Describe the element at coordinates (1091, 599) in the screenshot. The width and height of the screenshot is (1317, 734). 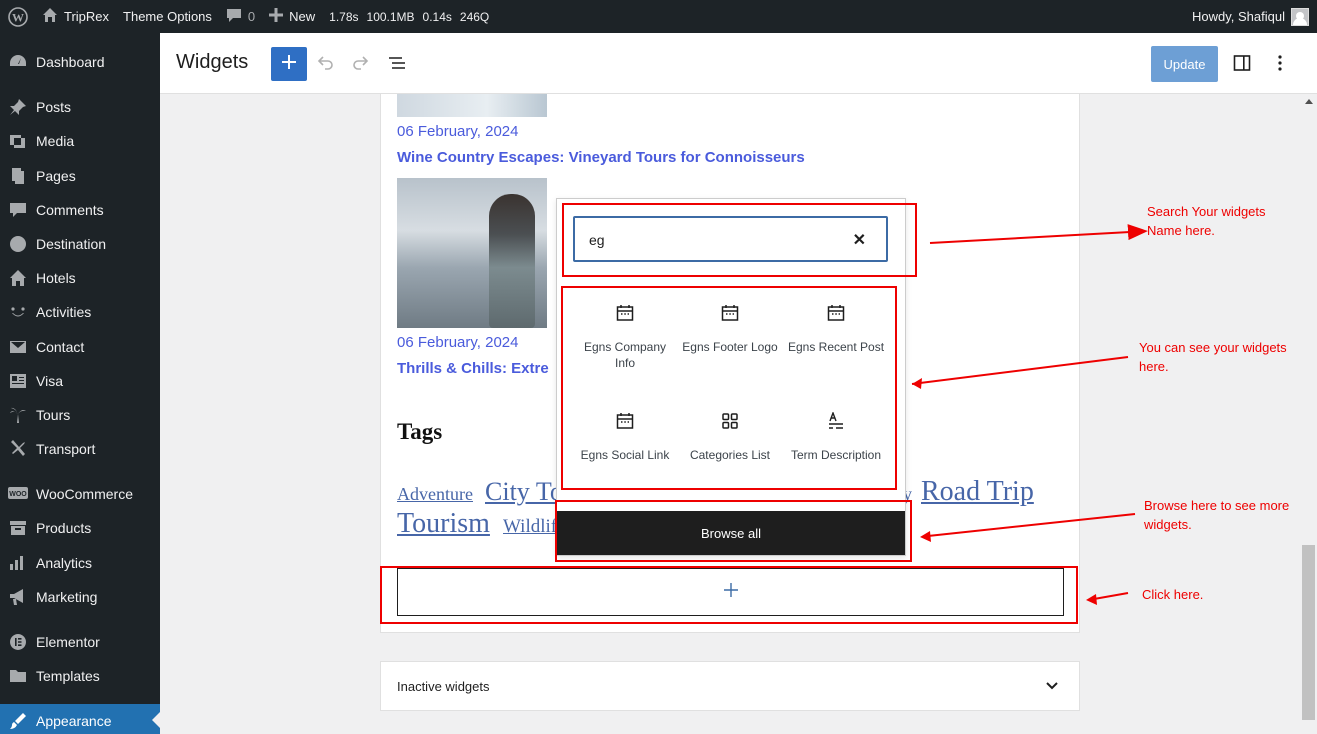
I see `arrowhead-click` at that location.